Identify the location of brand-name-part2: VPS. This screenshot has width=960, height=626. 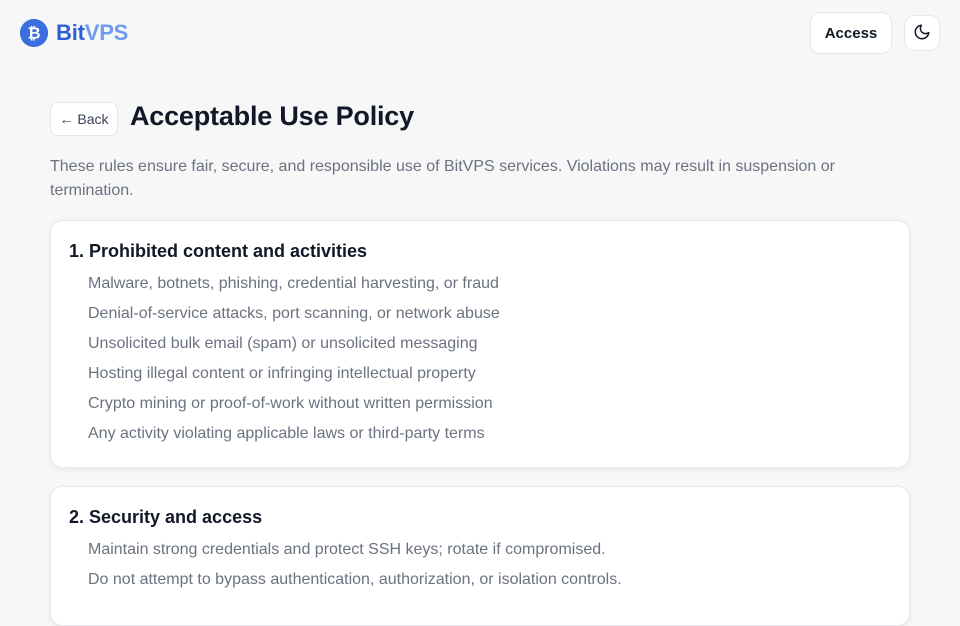
(106, 32).